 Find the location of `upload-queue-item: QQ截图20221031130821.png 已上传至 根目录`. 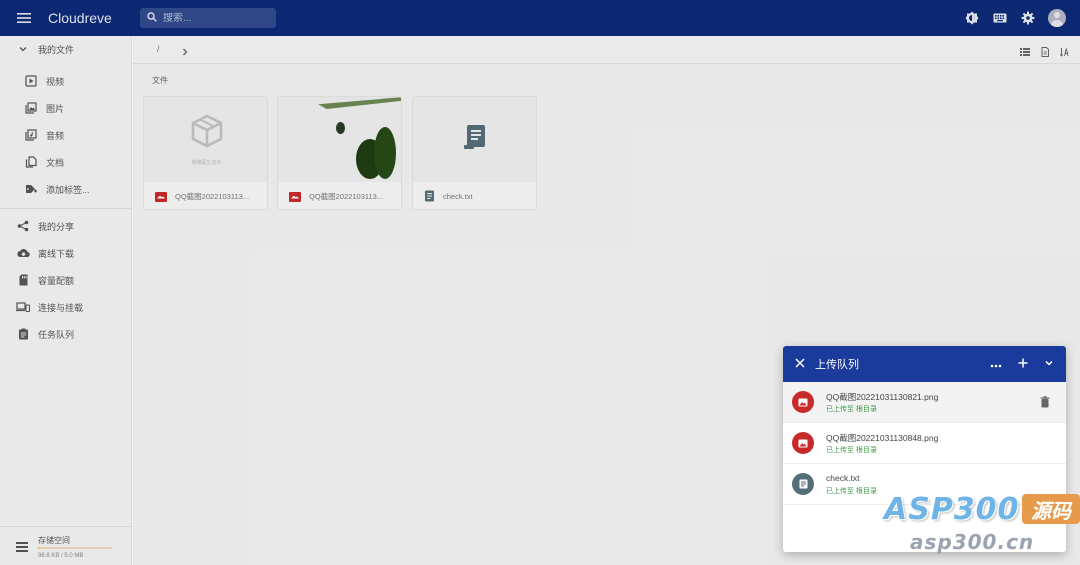

upload-queue-item: QQ截图20221031130821.png 已上传至 根目录 is located at coordinates (924, 402).